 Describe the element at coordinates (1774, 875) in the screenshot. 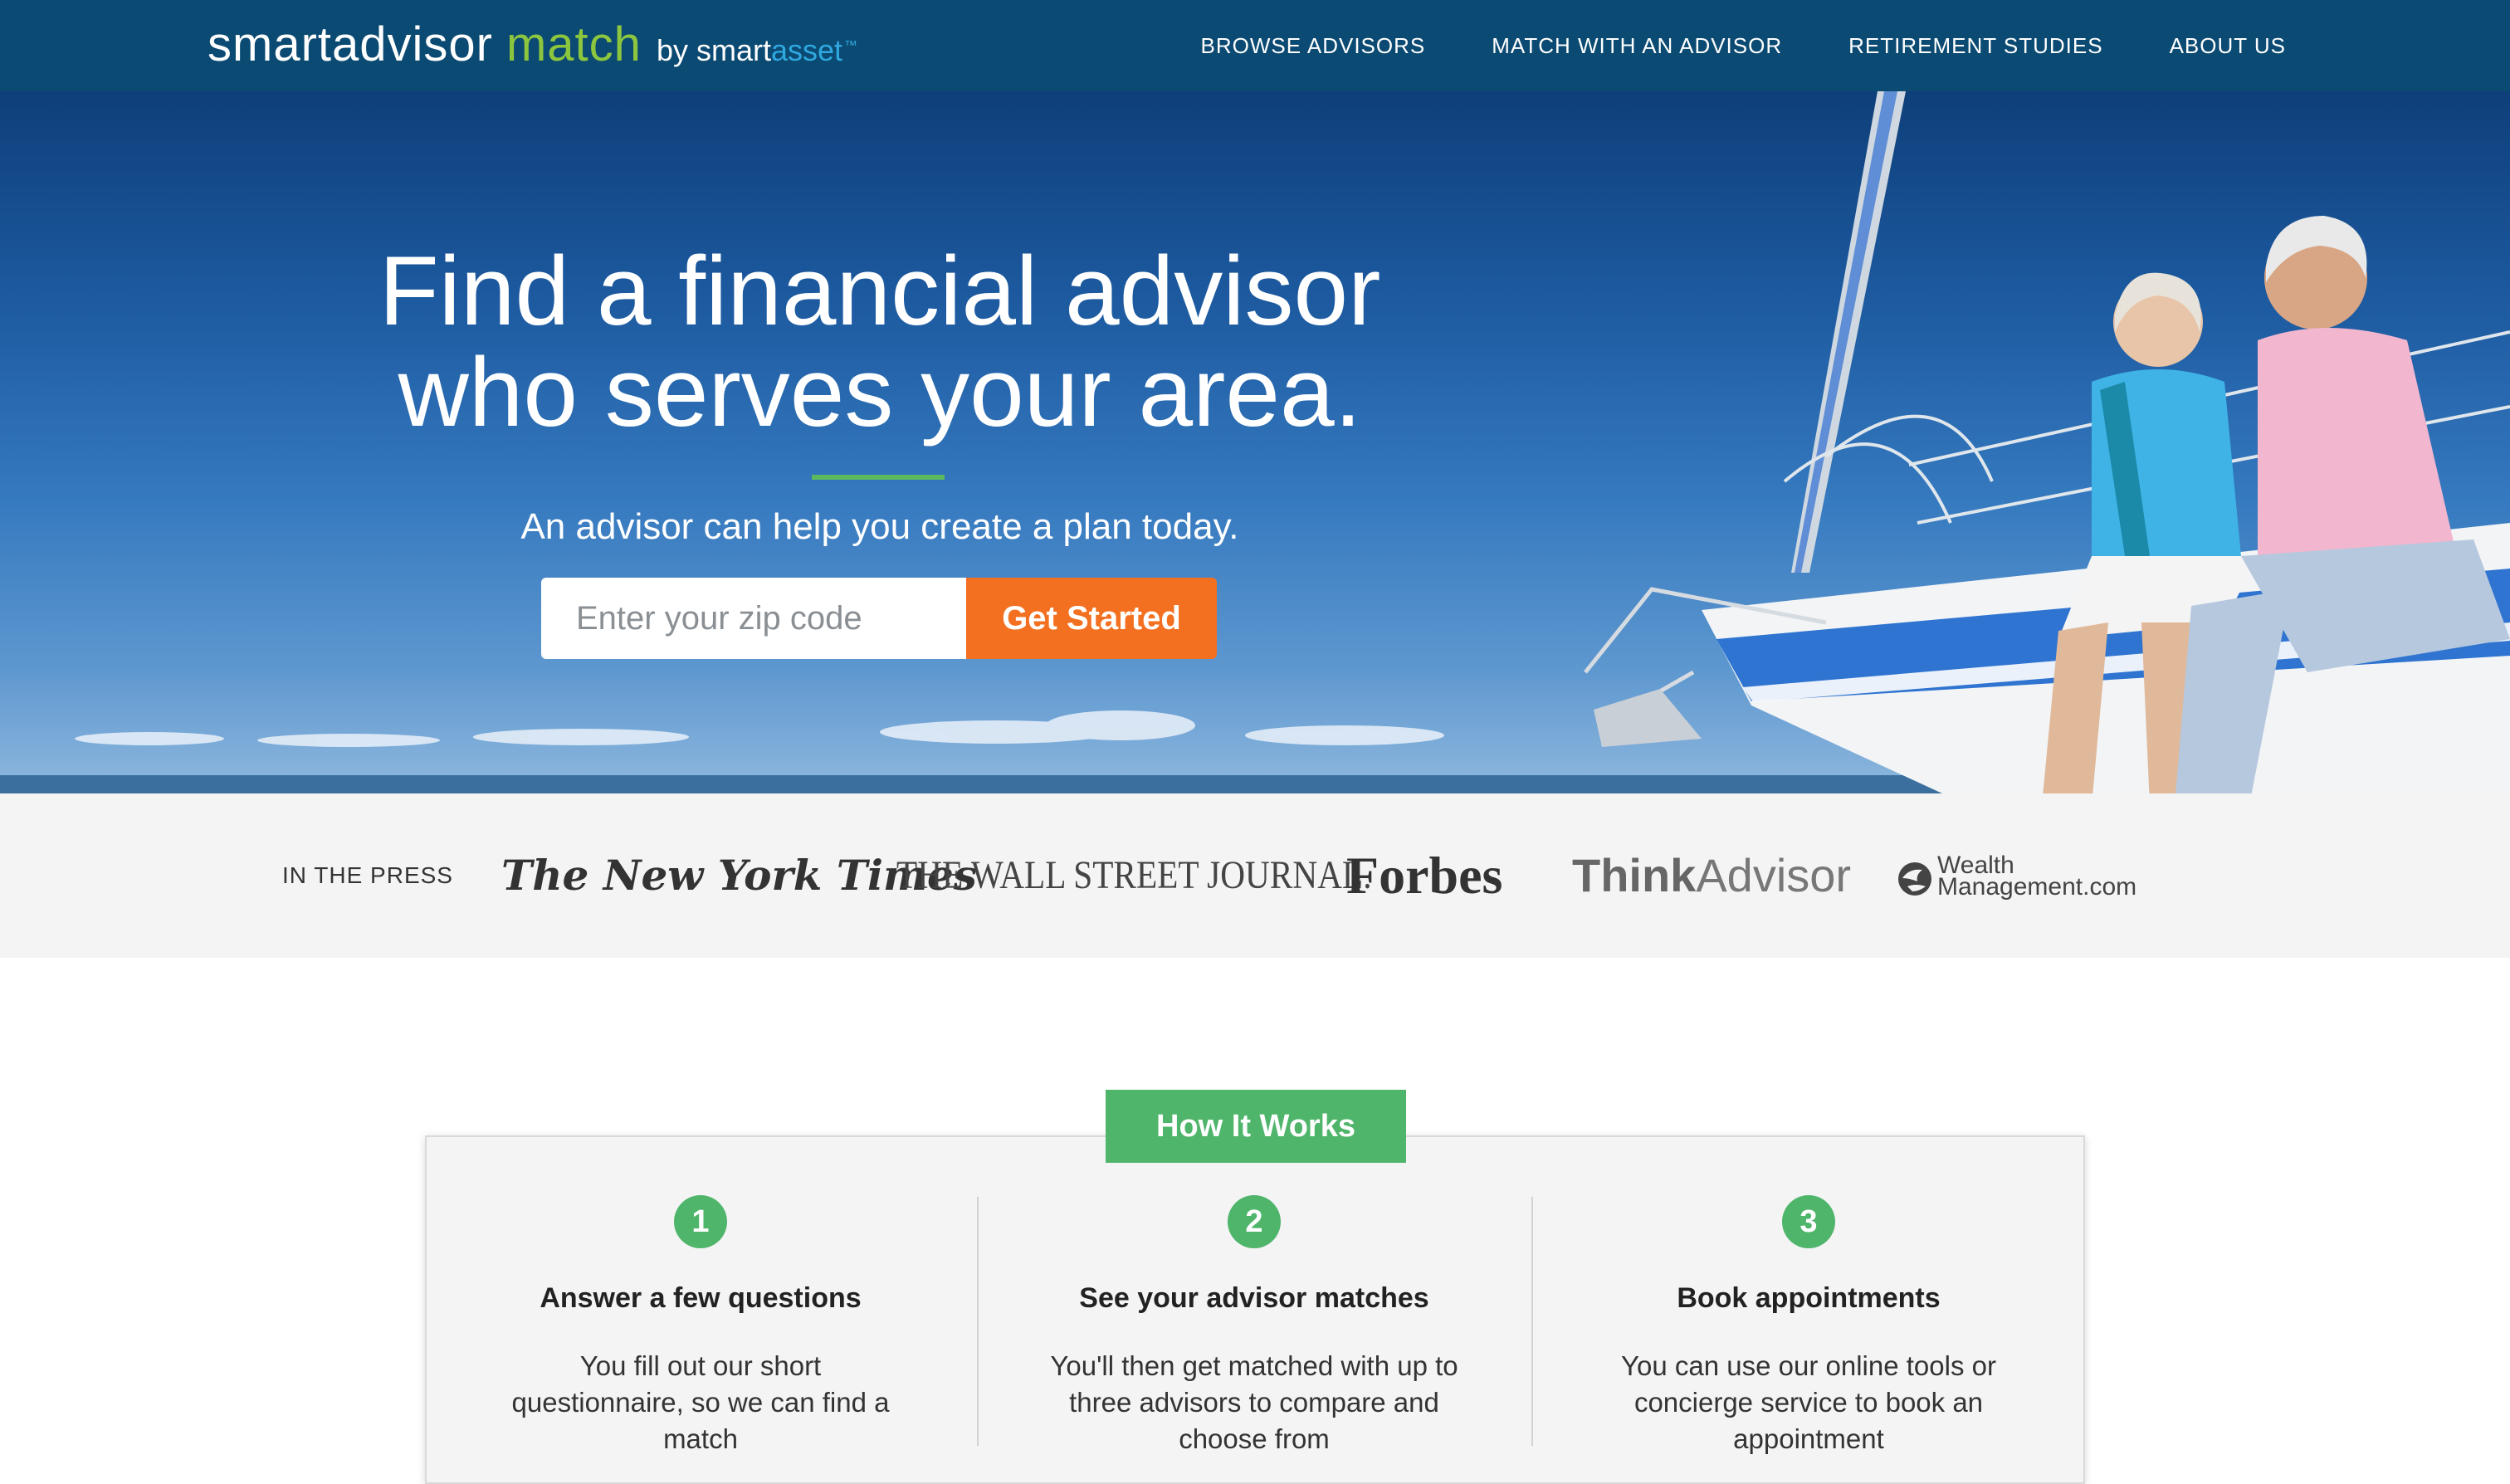

I see `thinkadvisor-advisor: Advisor` at that location.